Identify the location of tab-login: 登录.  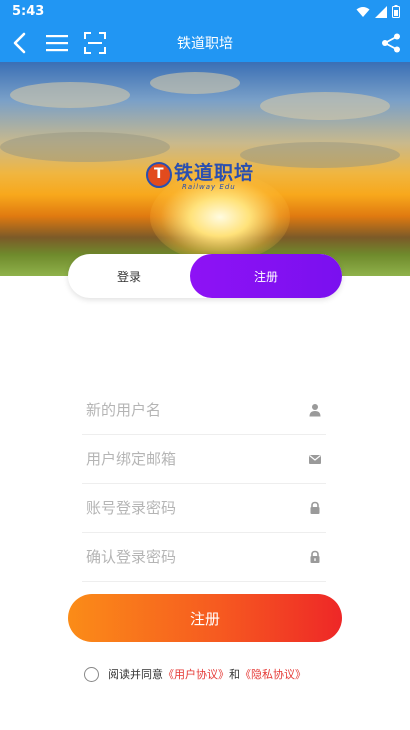
(129, 276).